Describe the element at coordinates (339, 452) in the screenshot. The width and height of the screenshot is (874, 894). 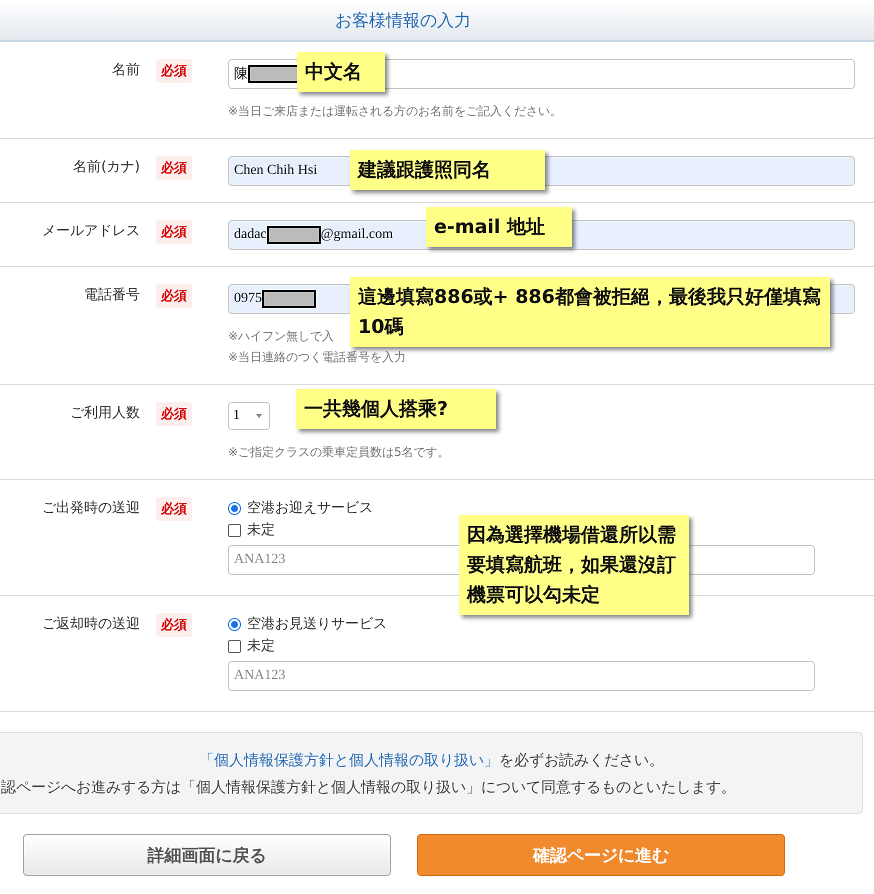
I see `hint-text: ※ご指定クラスの乗車定員数は5名です。` at that location.